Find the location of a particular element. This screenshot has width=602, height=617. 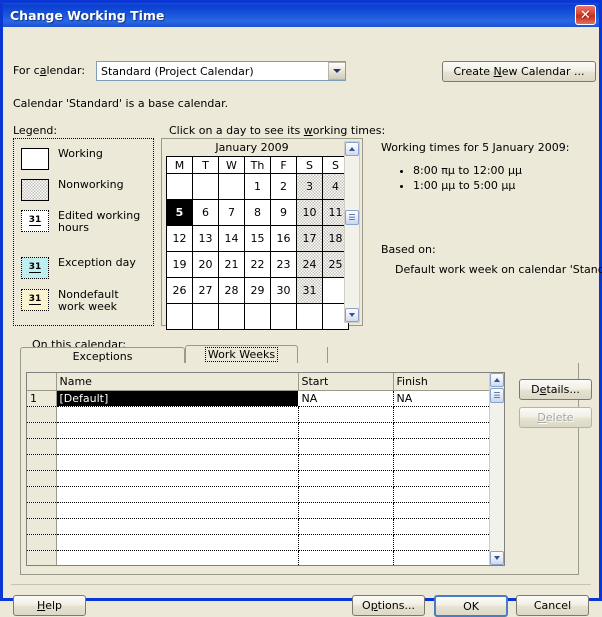

calendar-day-cell: 1 is located at coordinates (257, 186).